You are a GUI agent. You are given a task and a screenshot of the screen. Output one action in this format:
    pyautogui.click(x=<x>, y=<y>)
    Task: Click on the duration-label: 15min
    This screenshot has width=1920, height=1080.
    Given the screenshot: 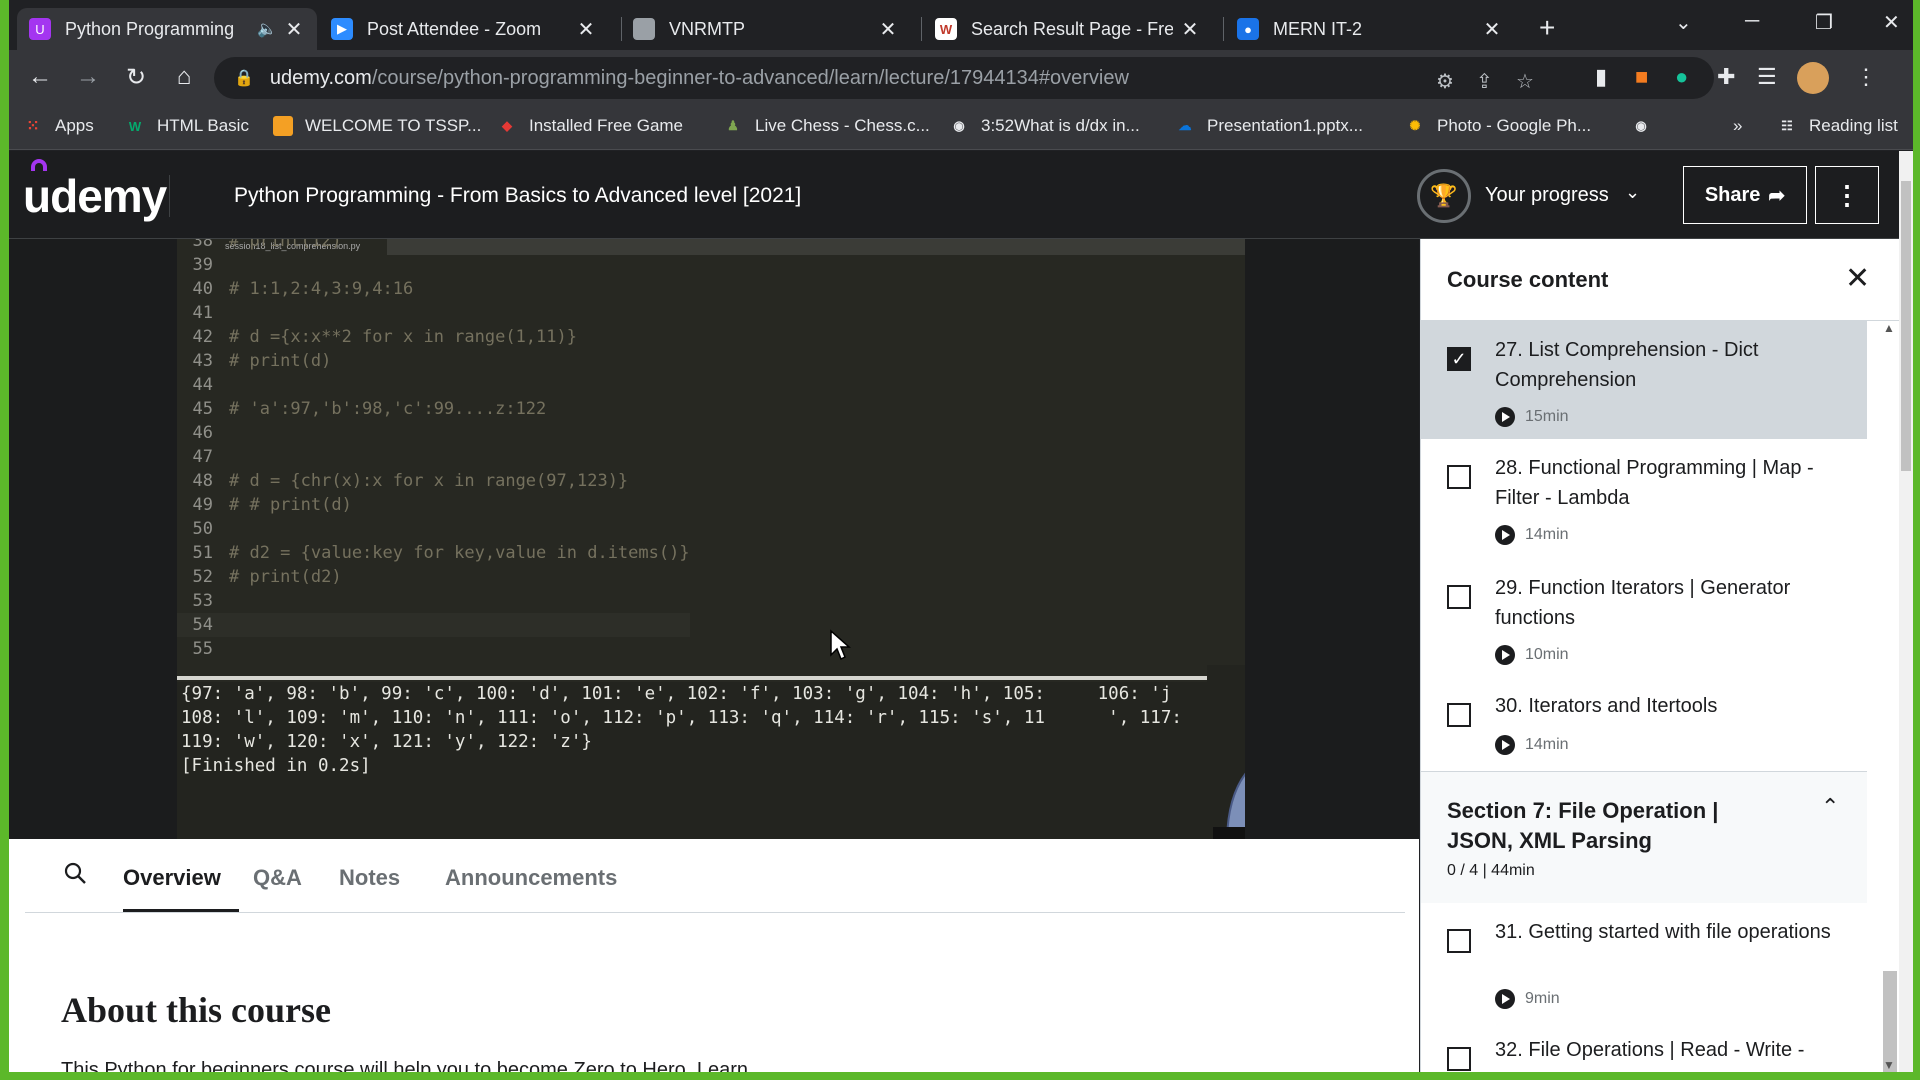 What is the action you would take?
    pyautogui.click(x=1547, y=416)
    